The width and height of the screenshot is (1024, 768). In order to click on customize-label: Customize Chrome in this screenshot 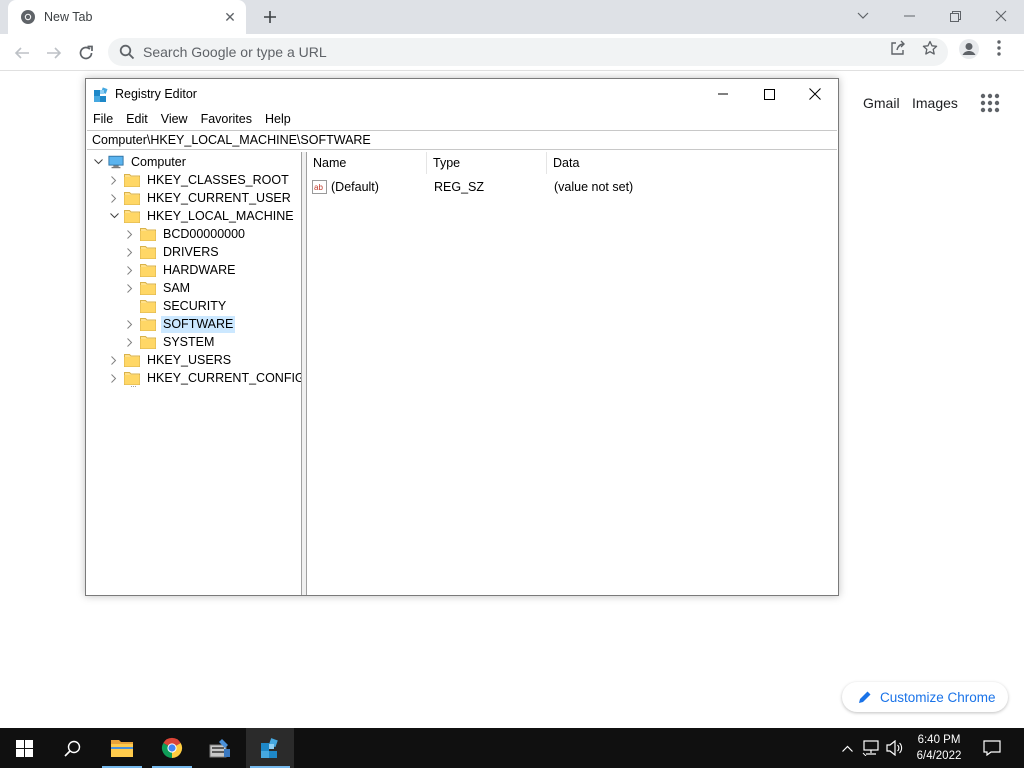, I will do `click(938, 697)`.